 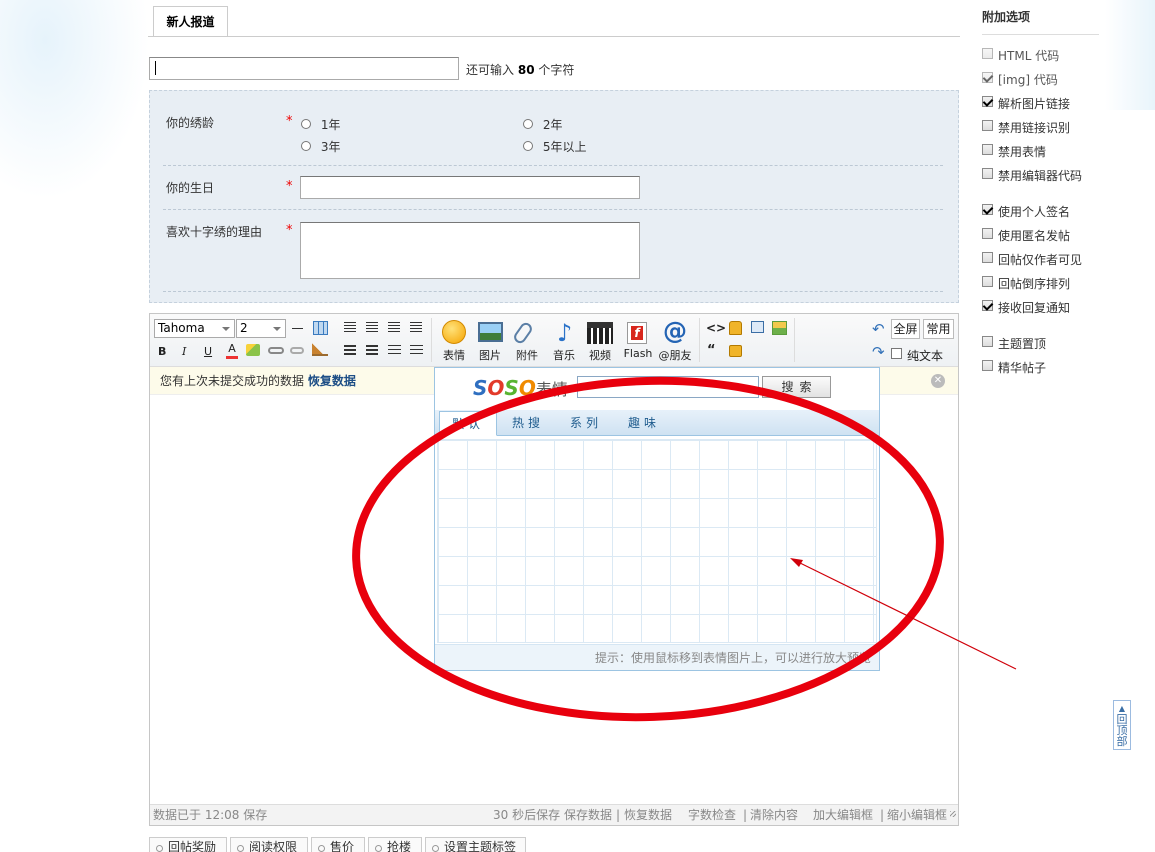 What do you see at coordinates (657, 541) in the screenshot?
I see `emoji-grid` at bounding box center [657, 541].